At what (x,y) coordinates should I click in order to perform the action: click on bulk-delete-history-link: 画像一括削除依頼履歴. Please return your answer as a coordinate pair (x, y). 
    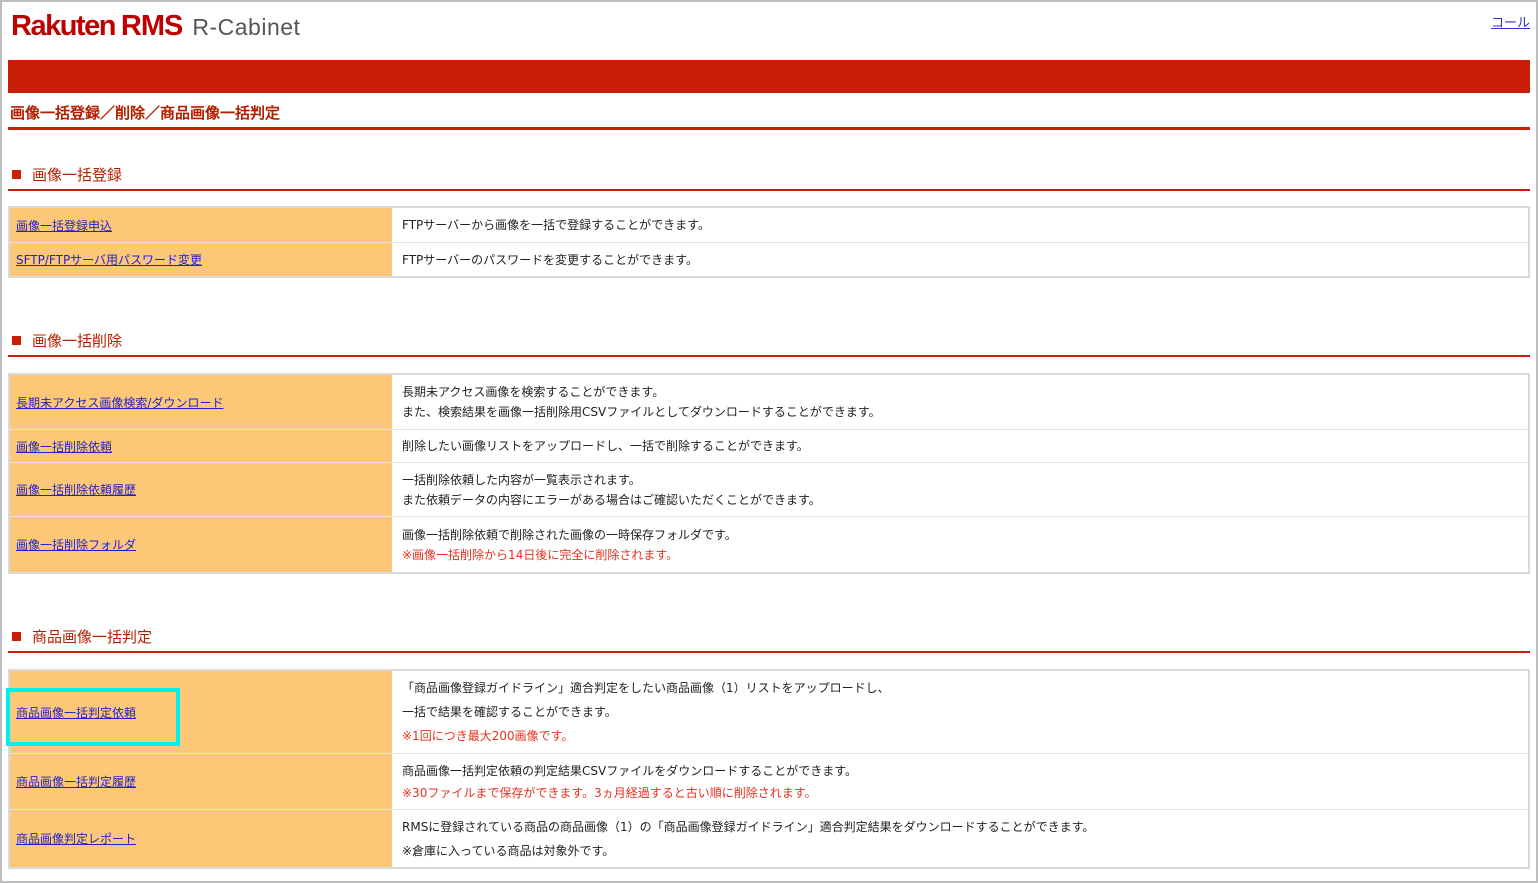
    Looking at the image, I should click on (76, 489).